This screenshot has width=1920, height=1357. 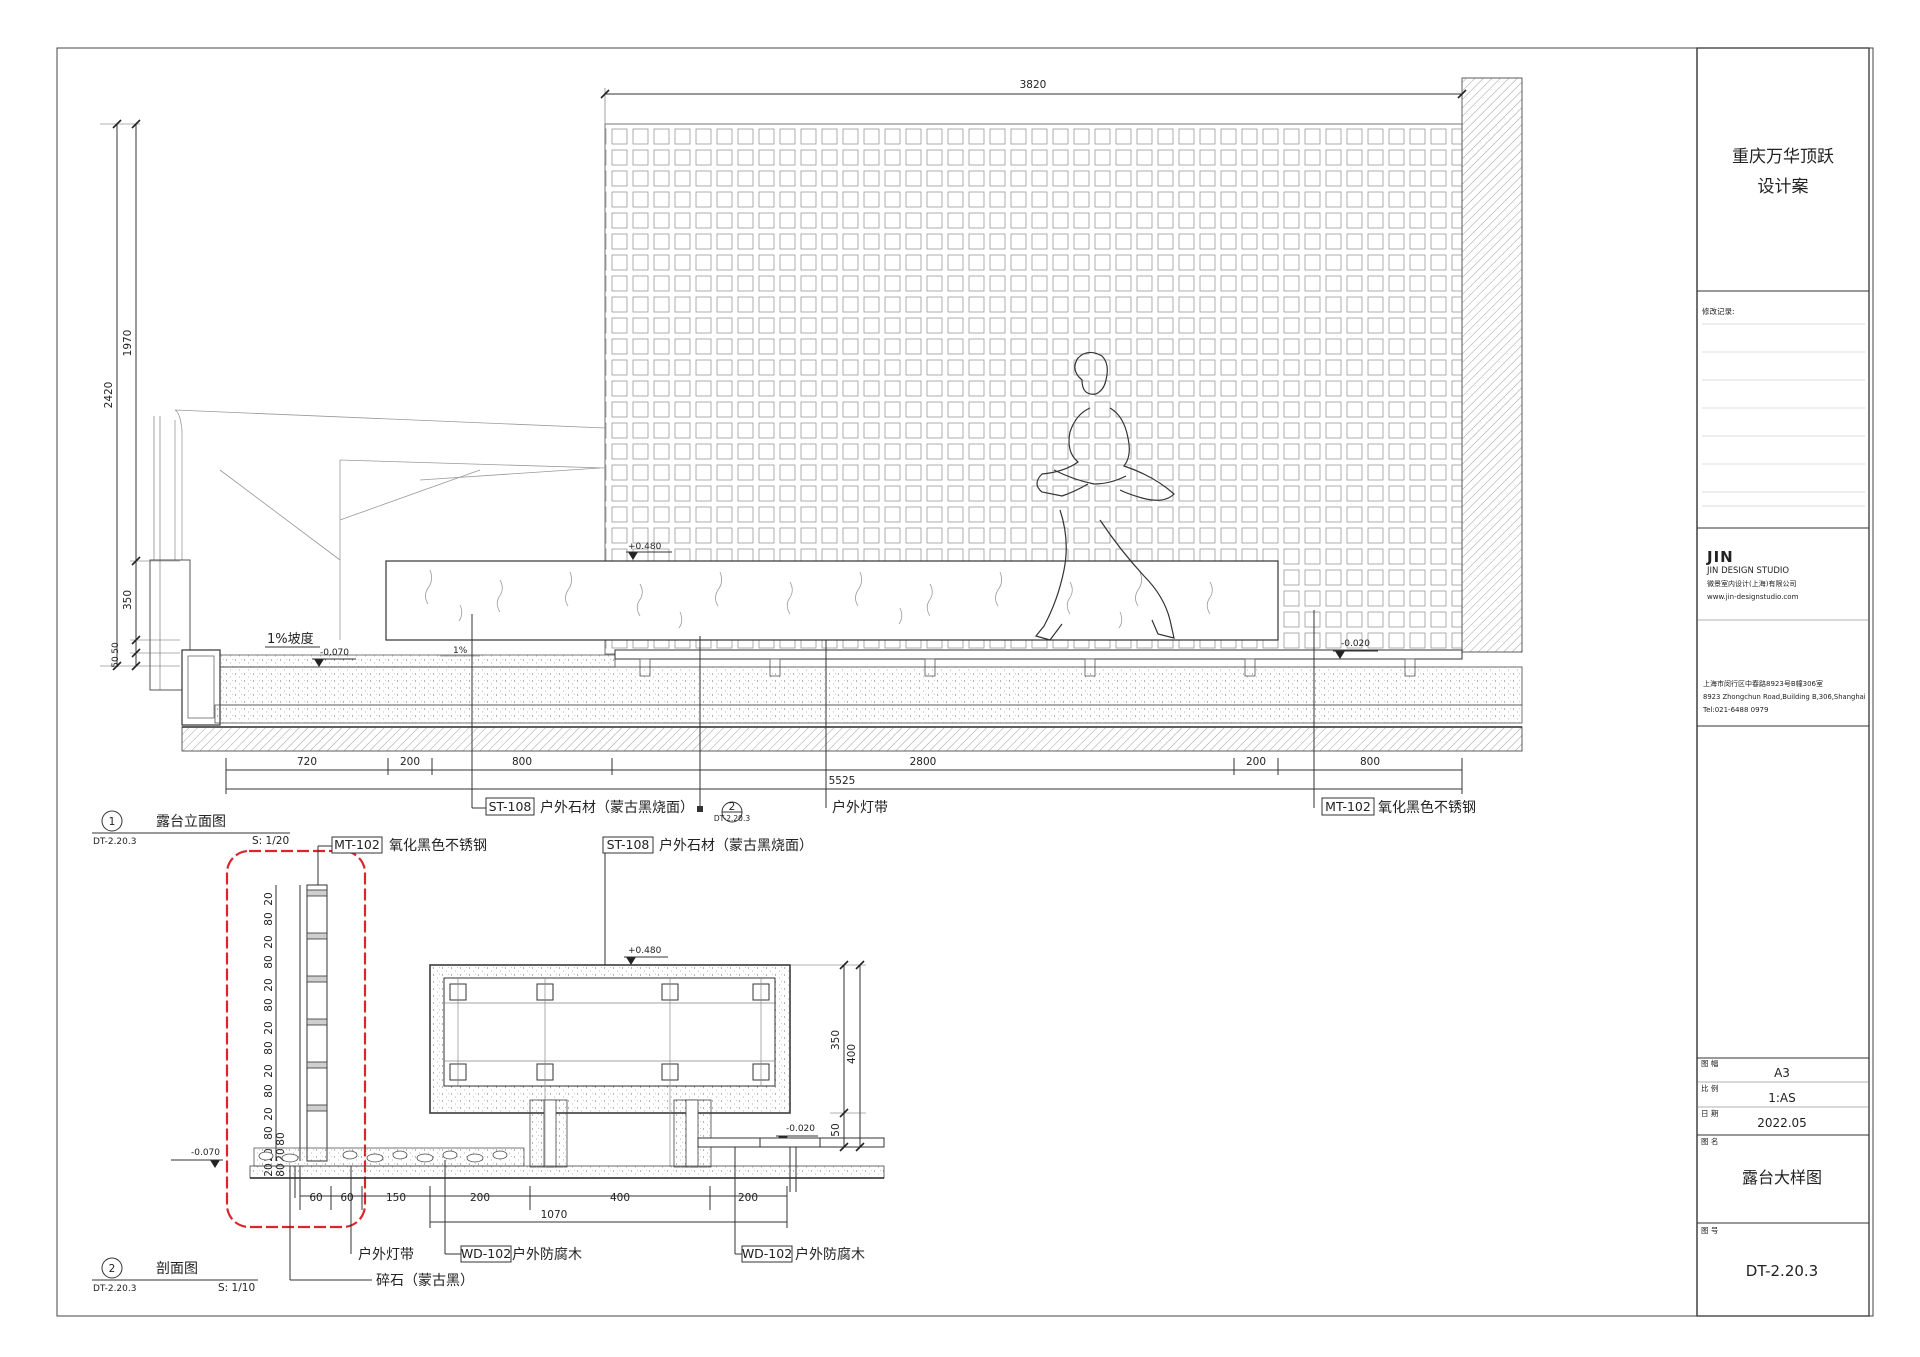 What do you see at coordinates (109, 395) in the screenshot?
I see `dim-v-2420: 2420` at bounding box center [109, 395].